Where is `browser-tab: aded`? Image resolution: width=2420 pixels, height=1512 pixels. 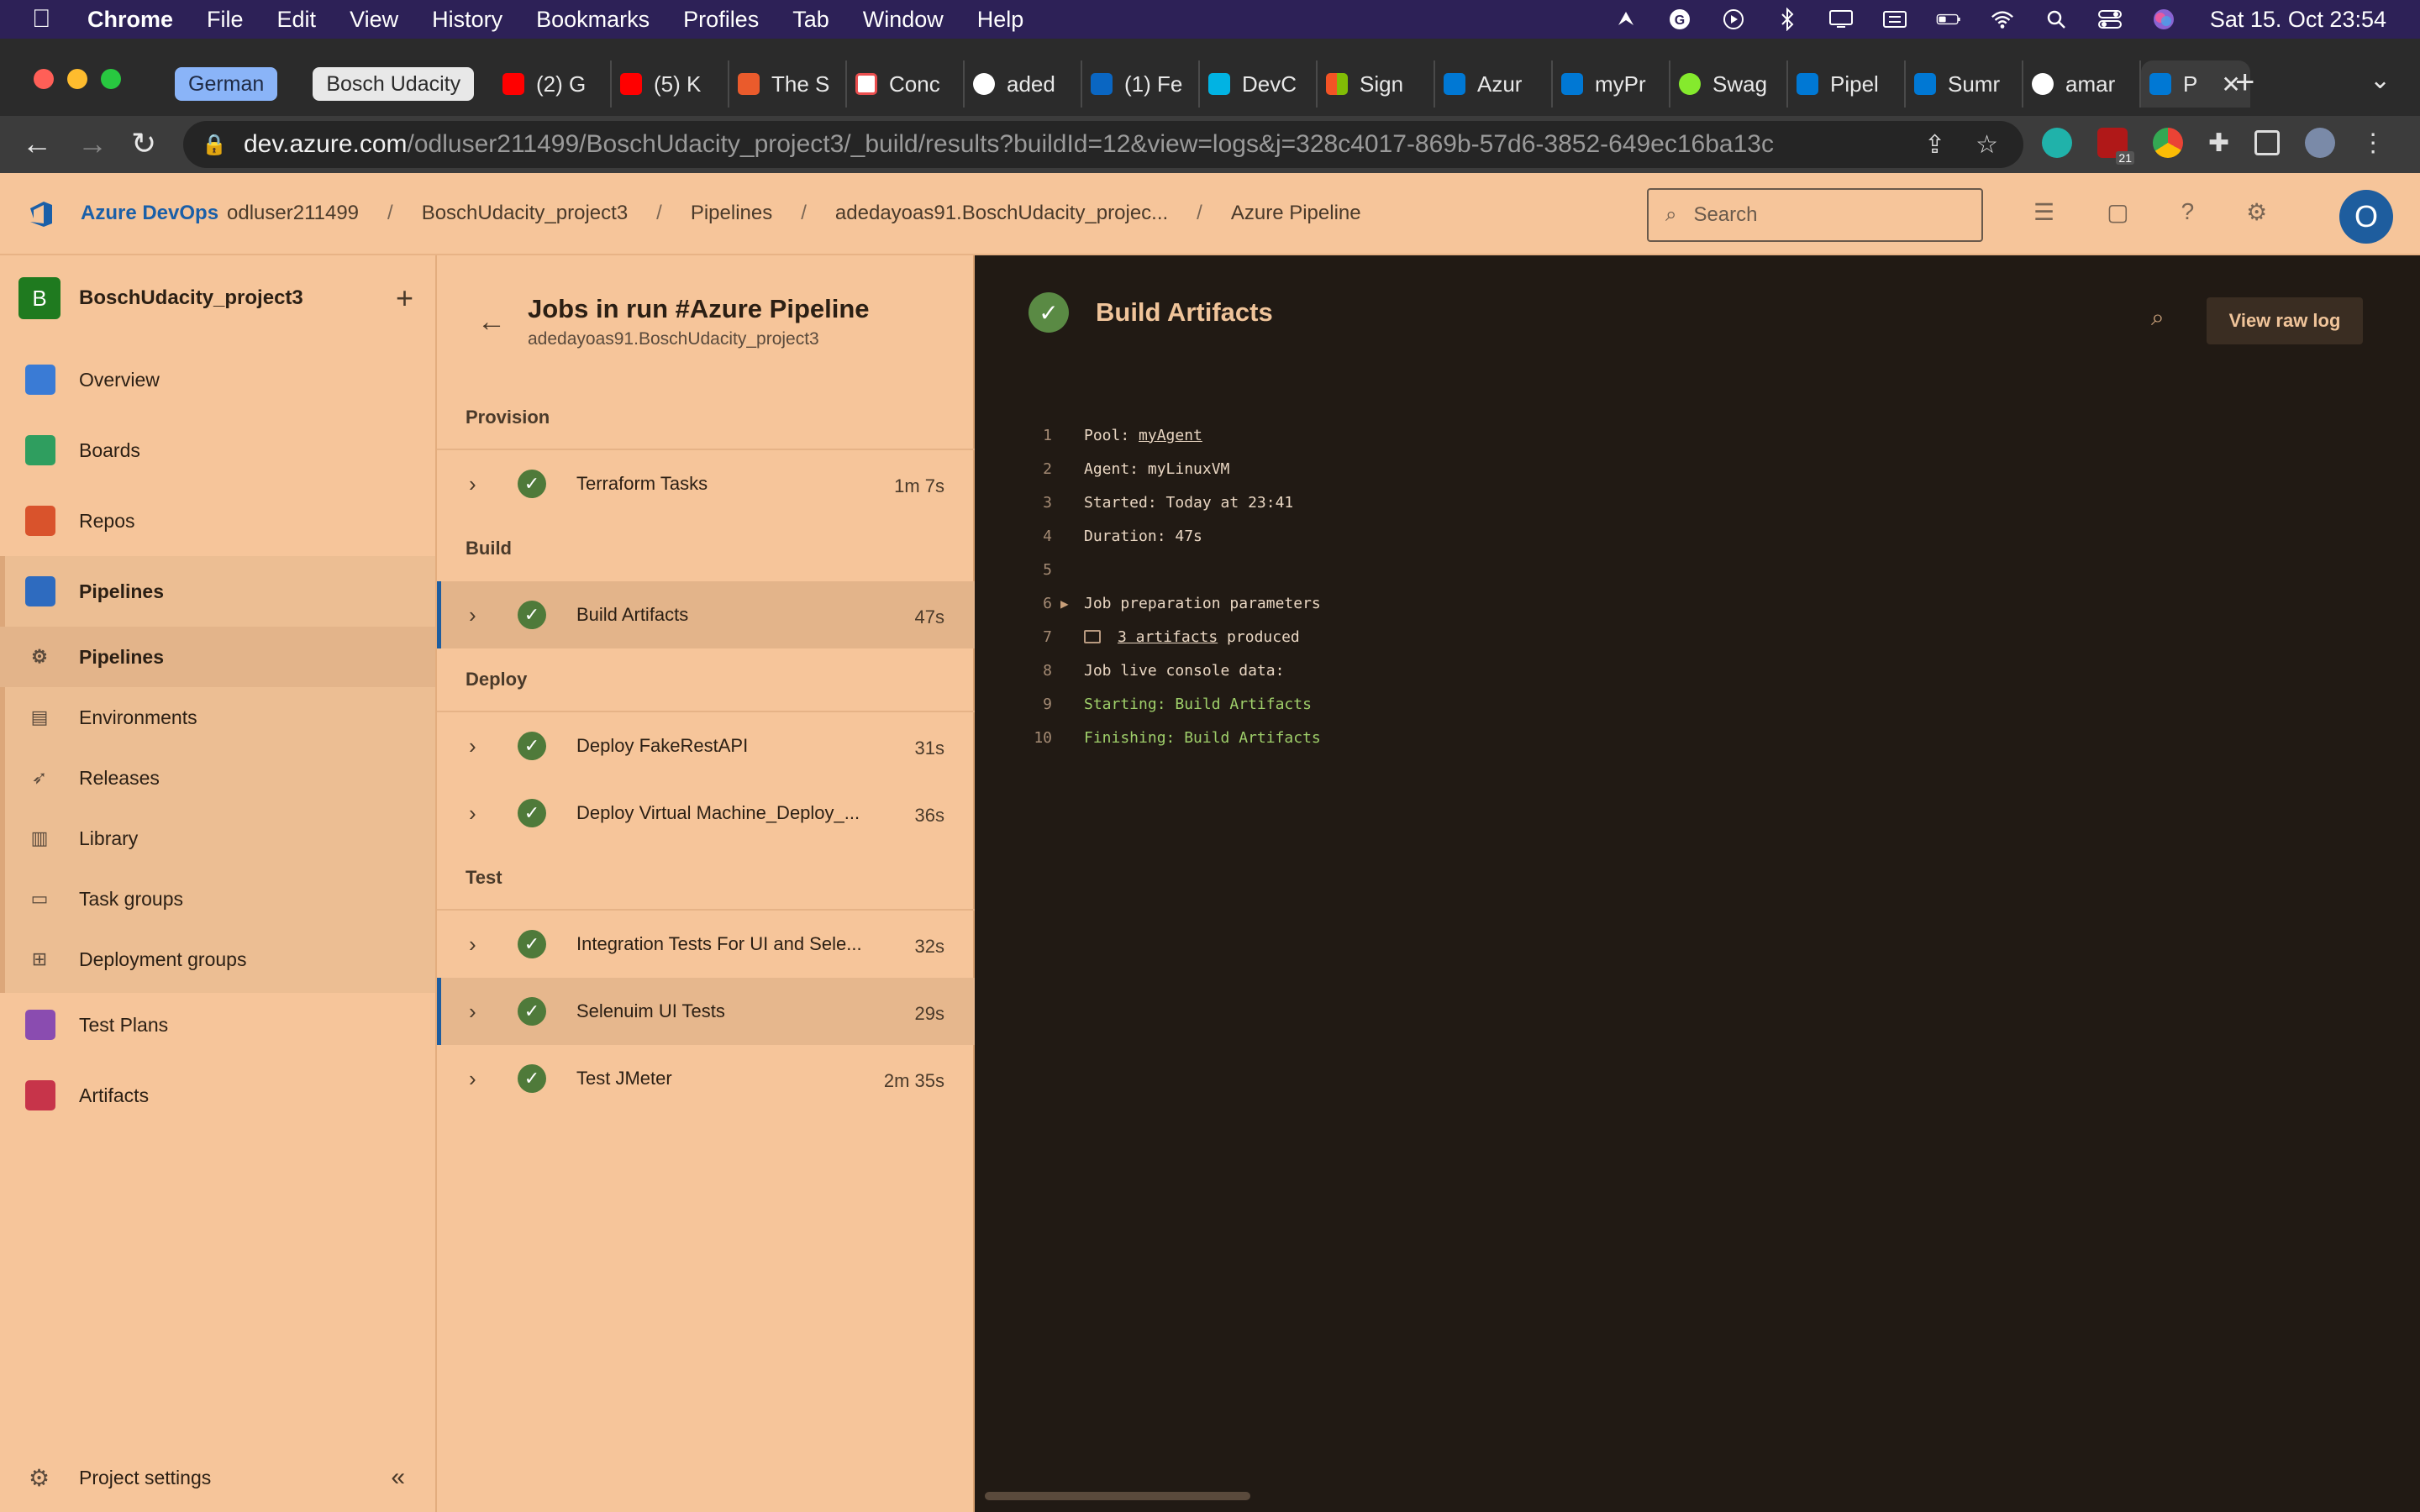 browser-tab: aded is located at coordinates (1023, 84).